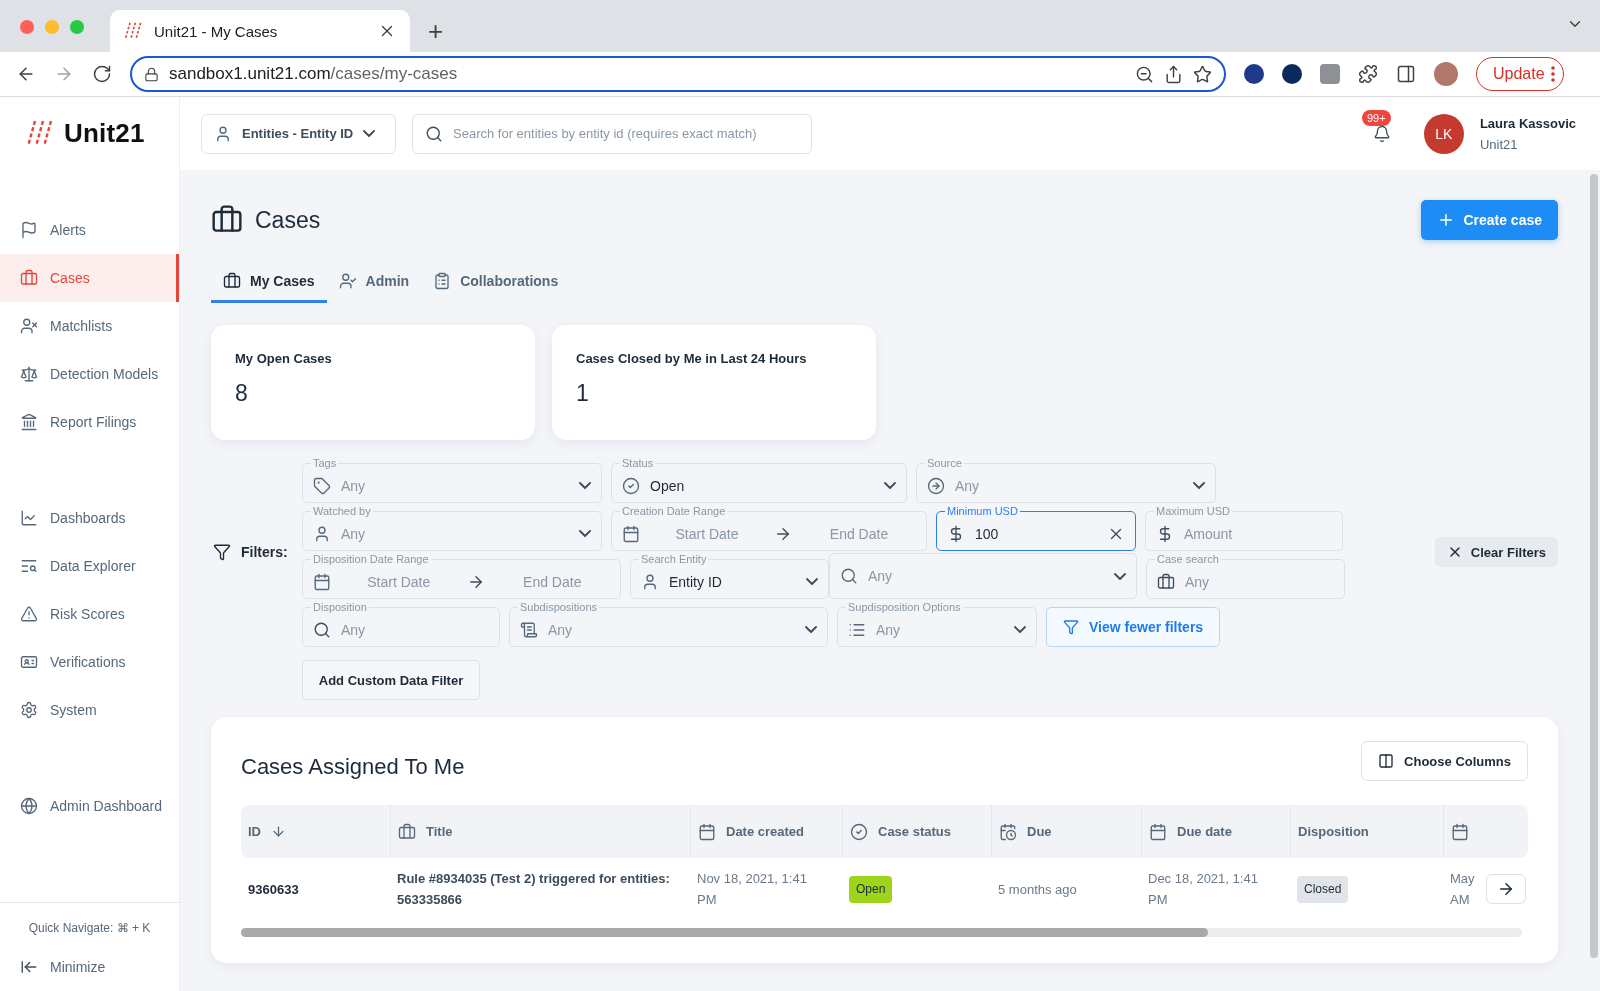 The image size is (1600, 991). What do you see at coordinates (284, 358) in the screenshot?
I see `stat-label: My Open Cases` at bounding box center [284, 358].